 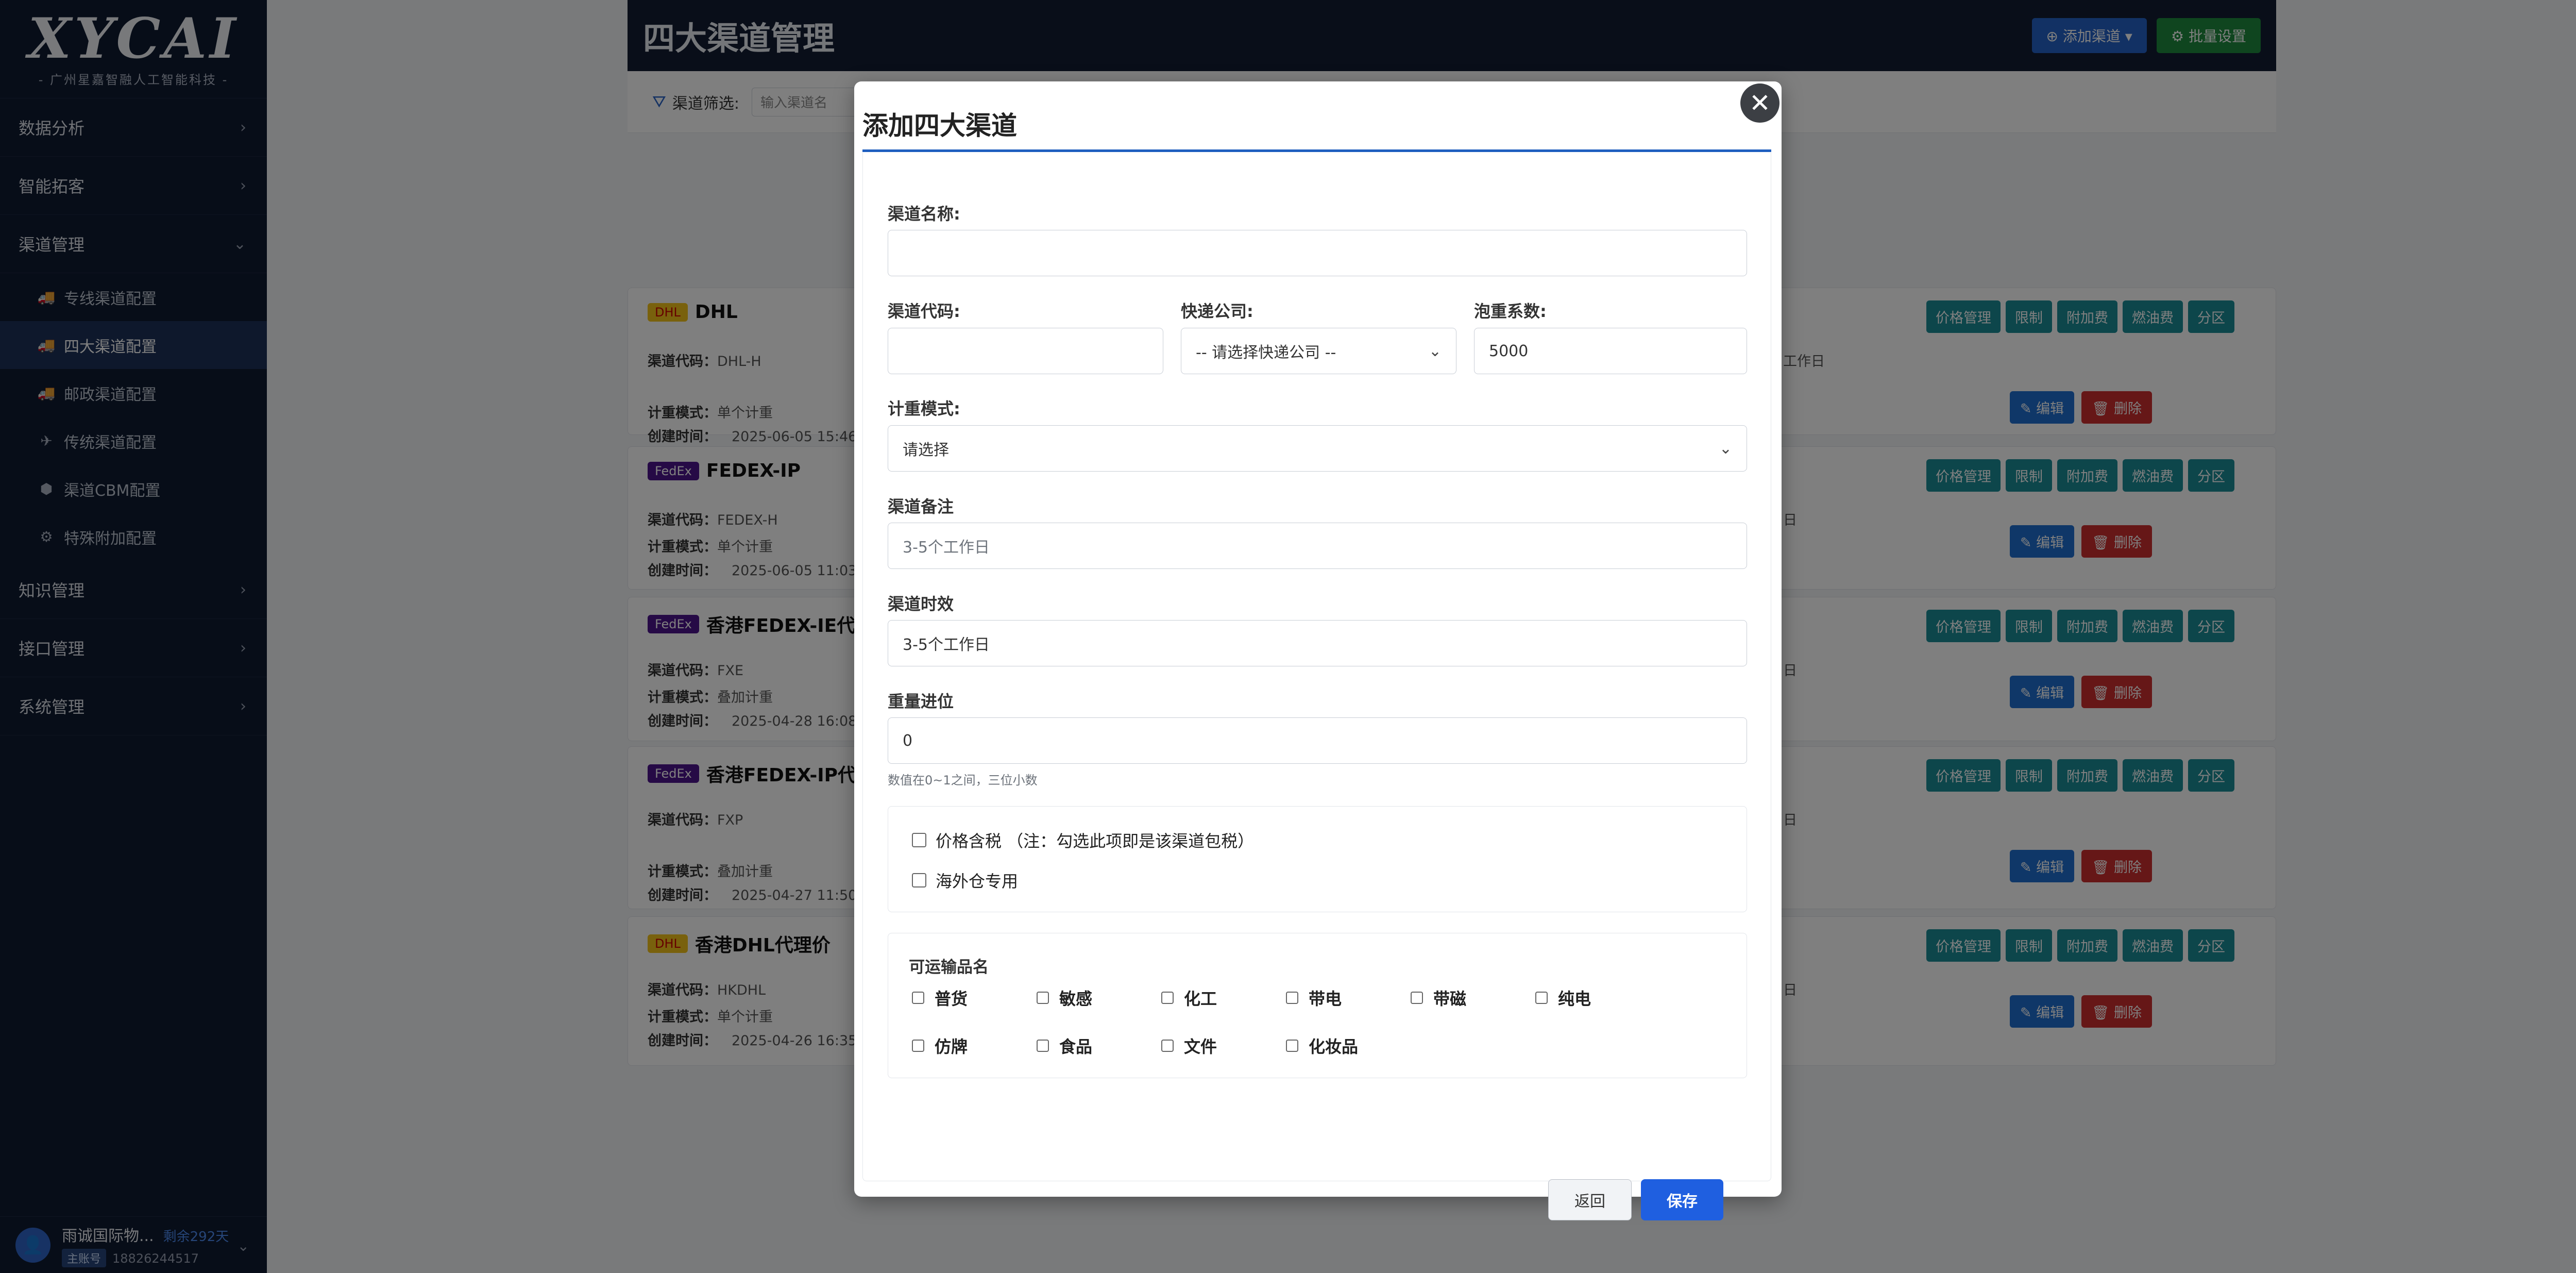 I want to click on tax-included-label: 价格含税 （注：勾选此项即是该渠道包税）, so click(x=1095, y=841).